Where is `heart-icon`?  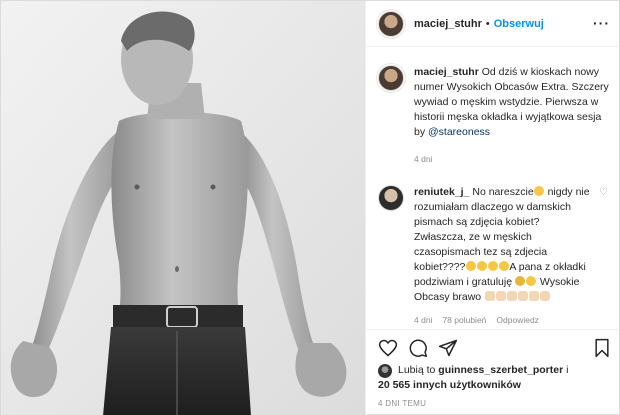 heart-icon is located at coordinates (388, 349).